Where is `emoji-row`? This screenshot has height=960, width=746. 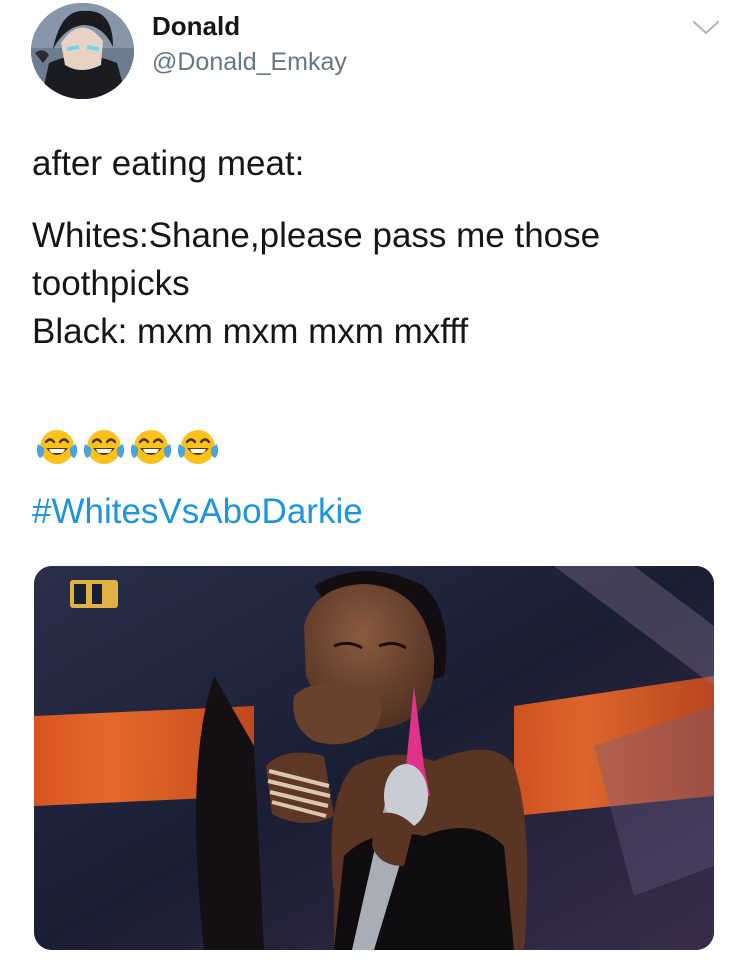 emoji-row is located at coordinates (127, 448).